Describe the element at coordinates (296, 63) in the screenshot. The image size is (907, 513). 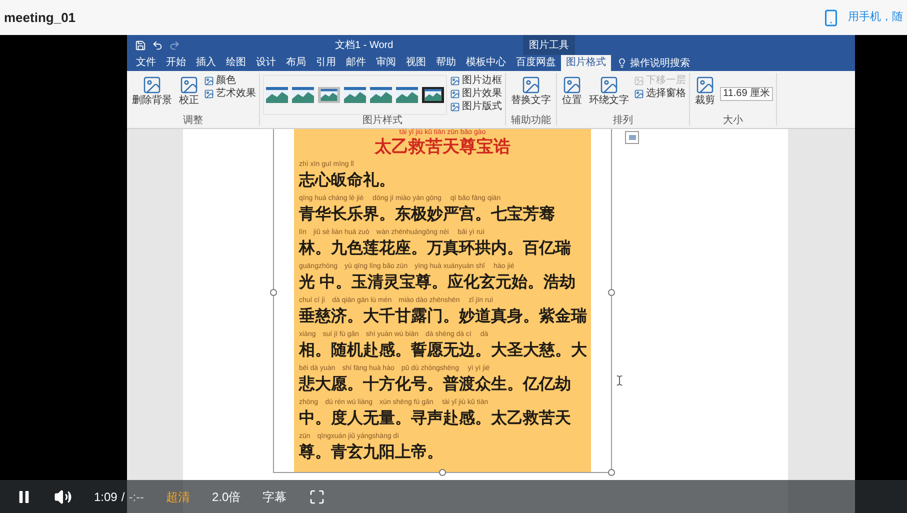
I see `ribbon-tab: 布局` at that location.